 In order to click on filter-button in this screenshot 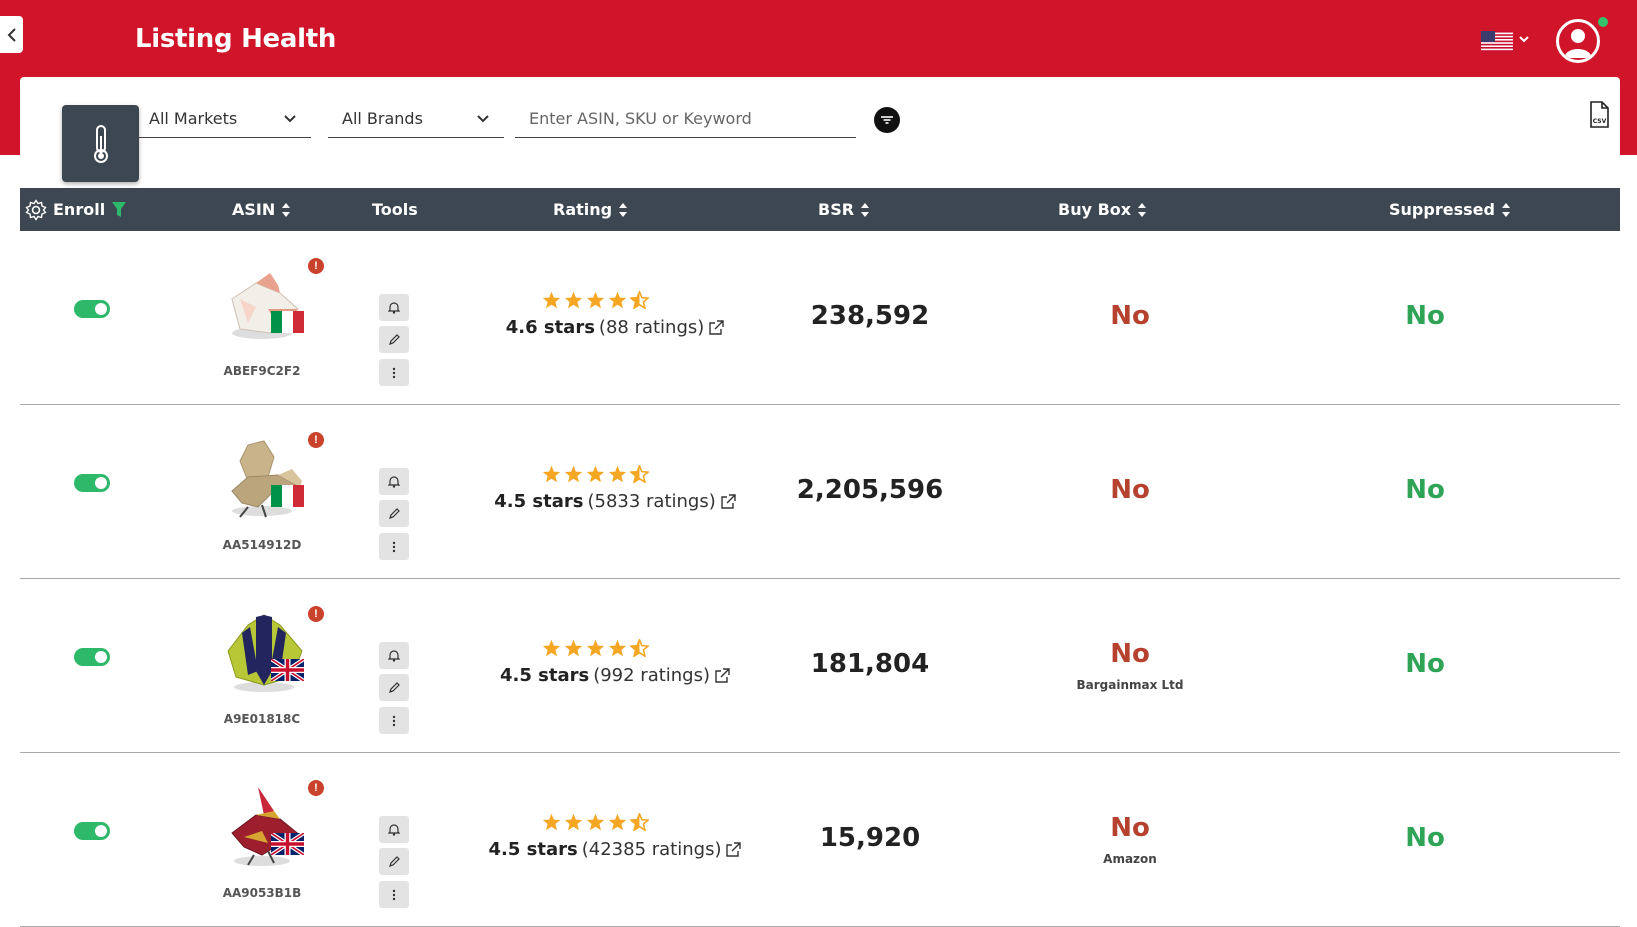, I will do `click(887, 120)`.